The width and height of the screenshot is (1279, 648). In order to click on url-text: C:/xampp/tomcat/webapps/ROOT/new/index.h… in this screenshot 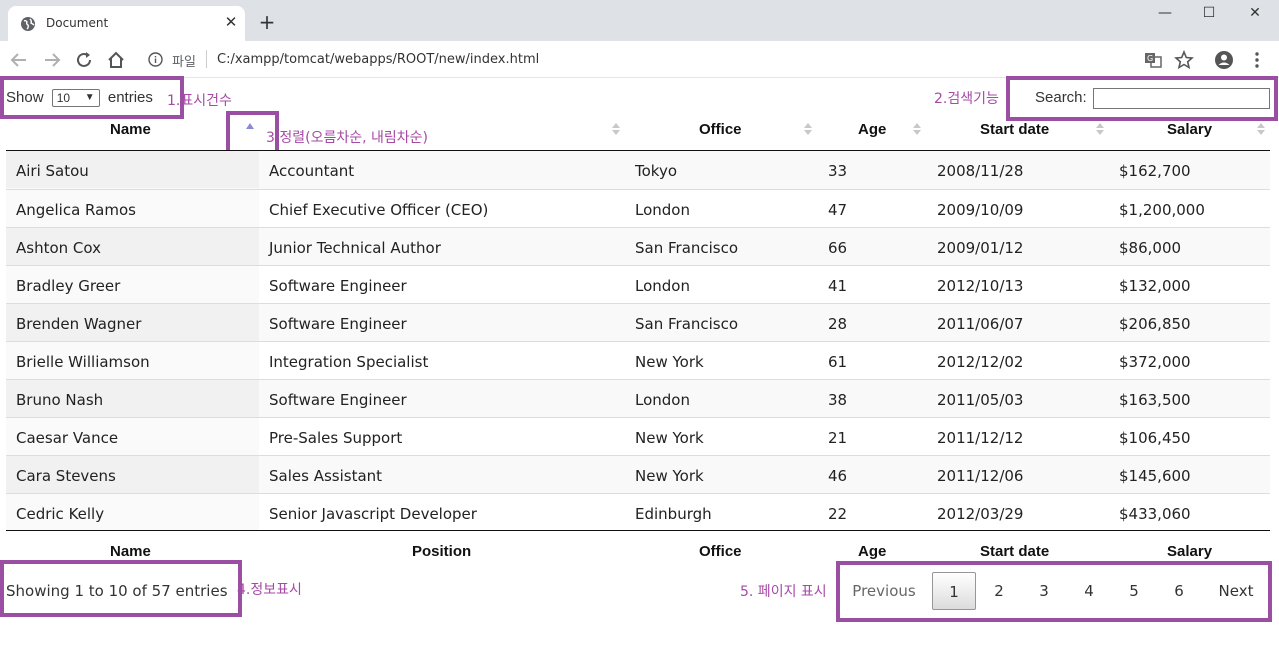, I will do `click(378, 59)`.